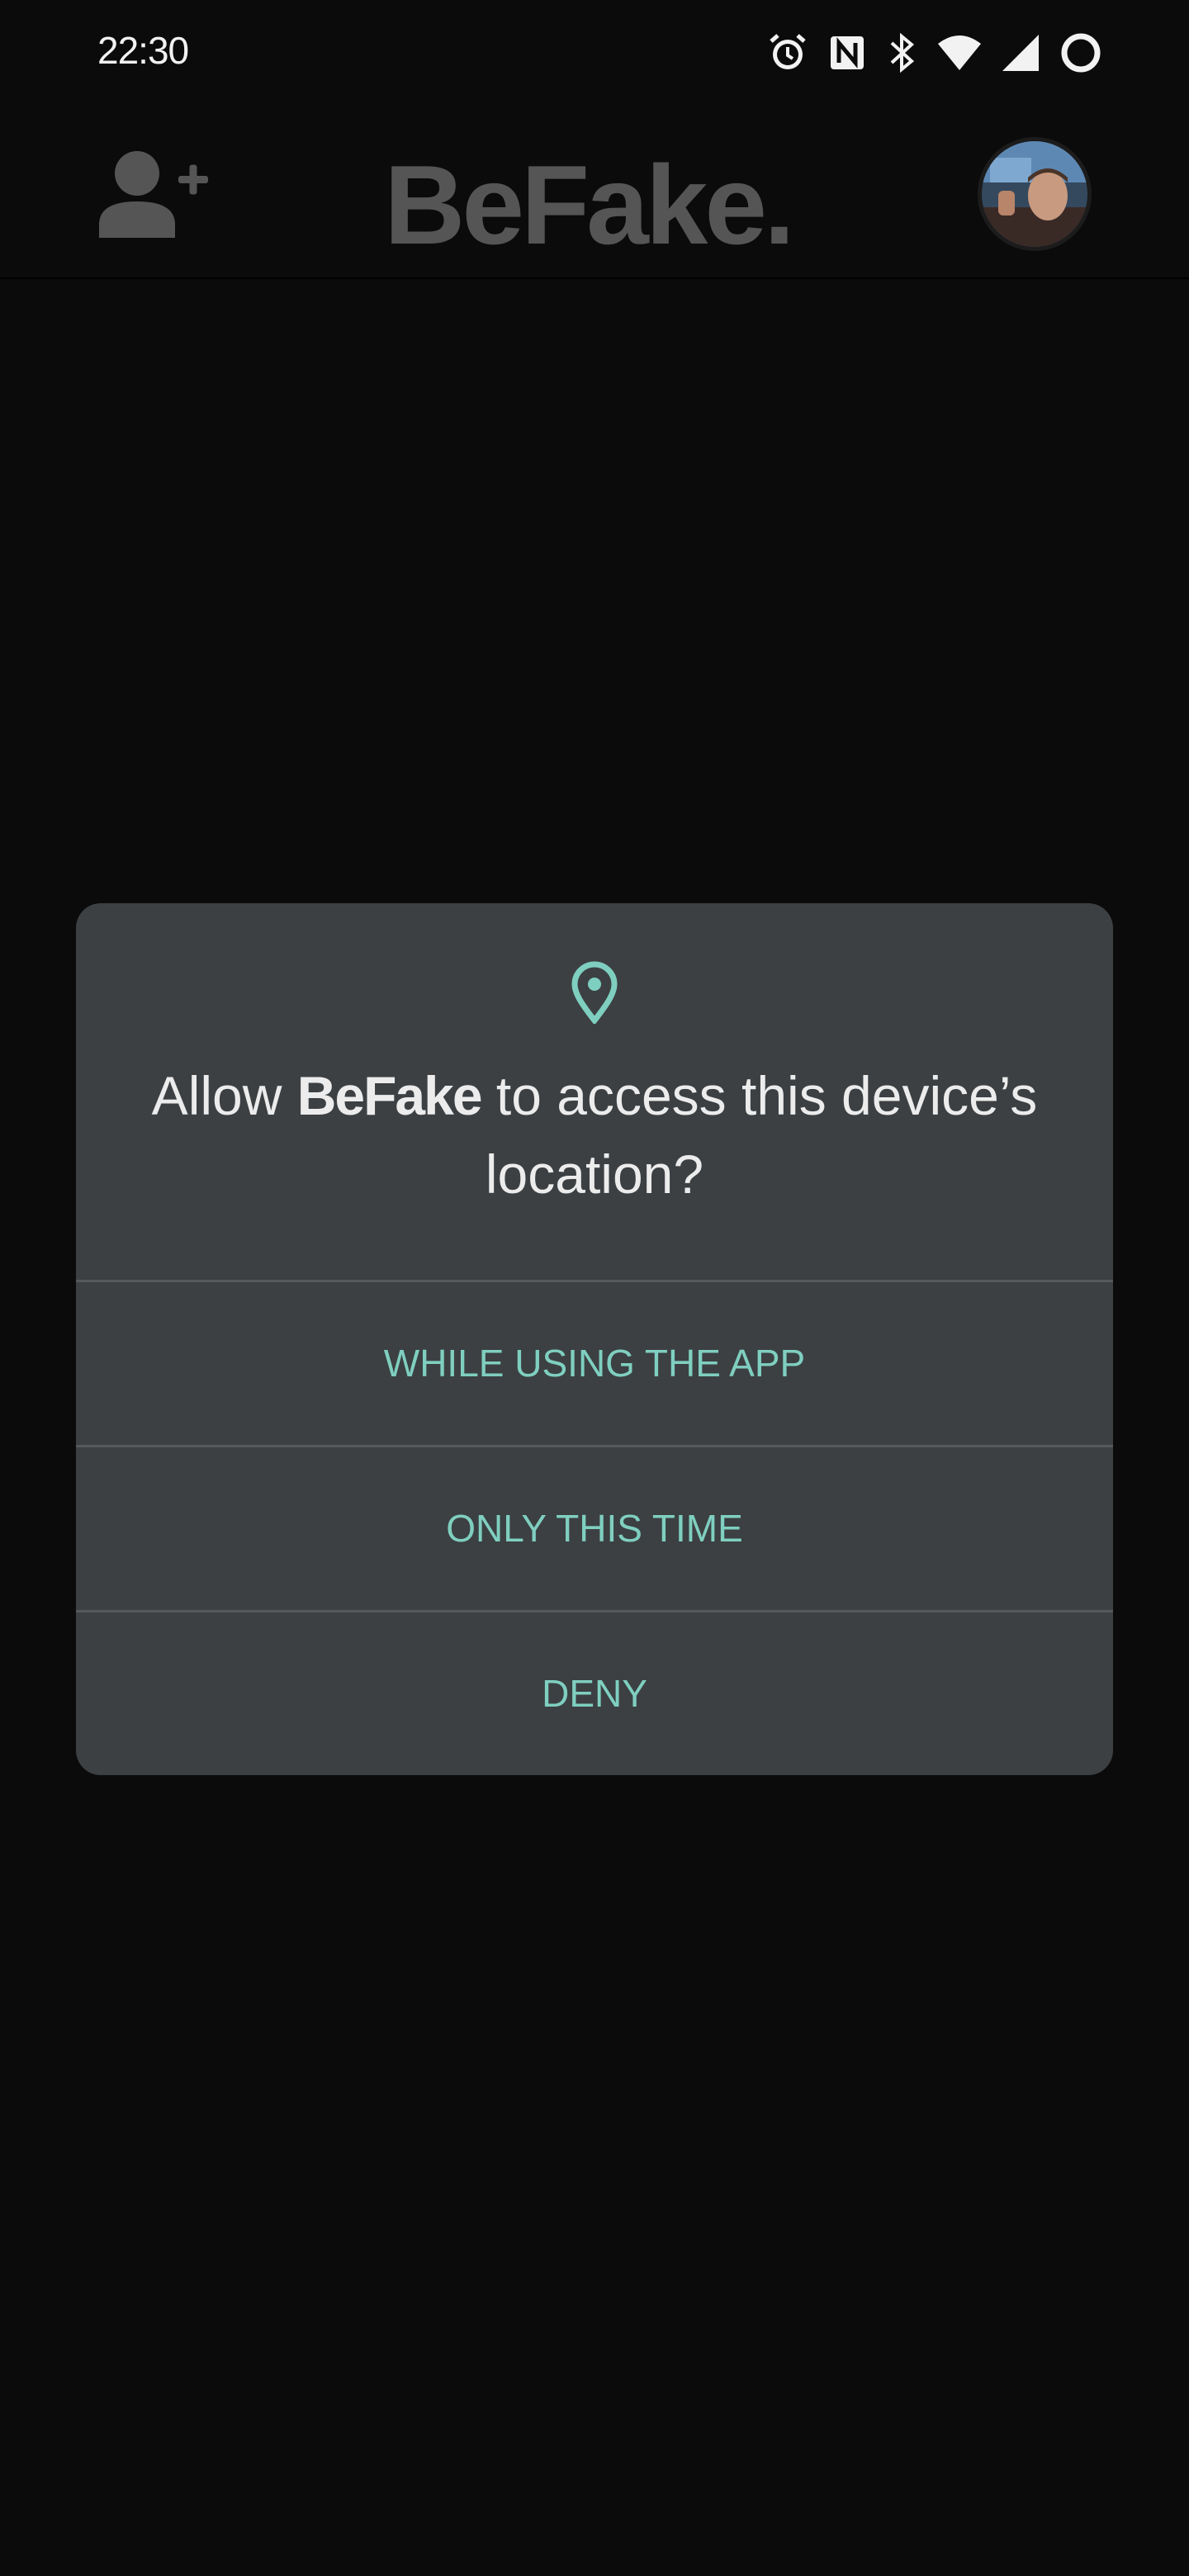 The image size is (1189, 2576). What do you see at coordinates (594, 1363) in the screenshot?
I see `while-using-app-button: WHILE USING THE APP` at bounding box center [594, 1363].